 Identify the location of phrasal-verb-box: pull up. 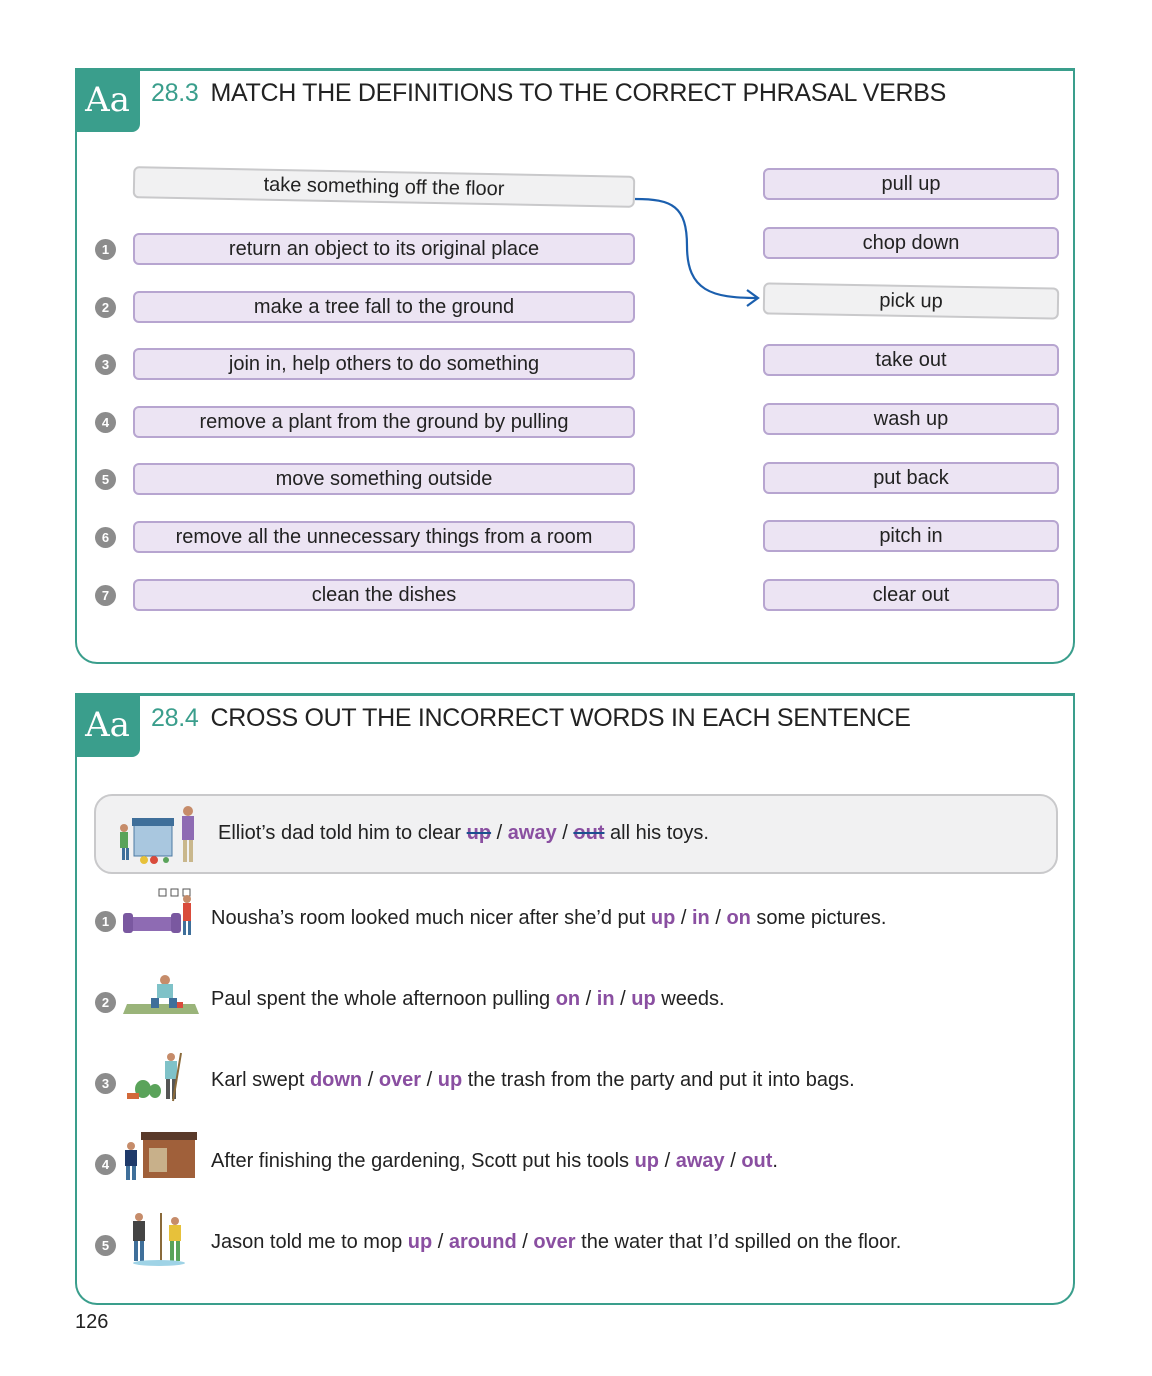
(911, 184).